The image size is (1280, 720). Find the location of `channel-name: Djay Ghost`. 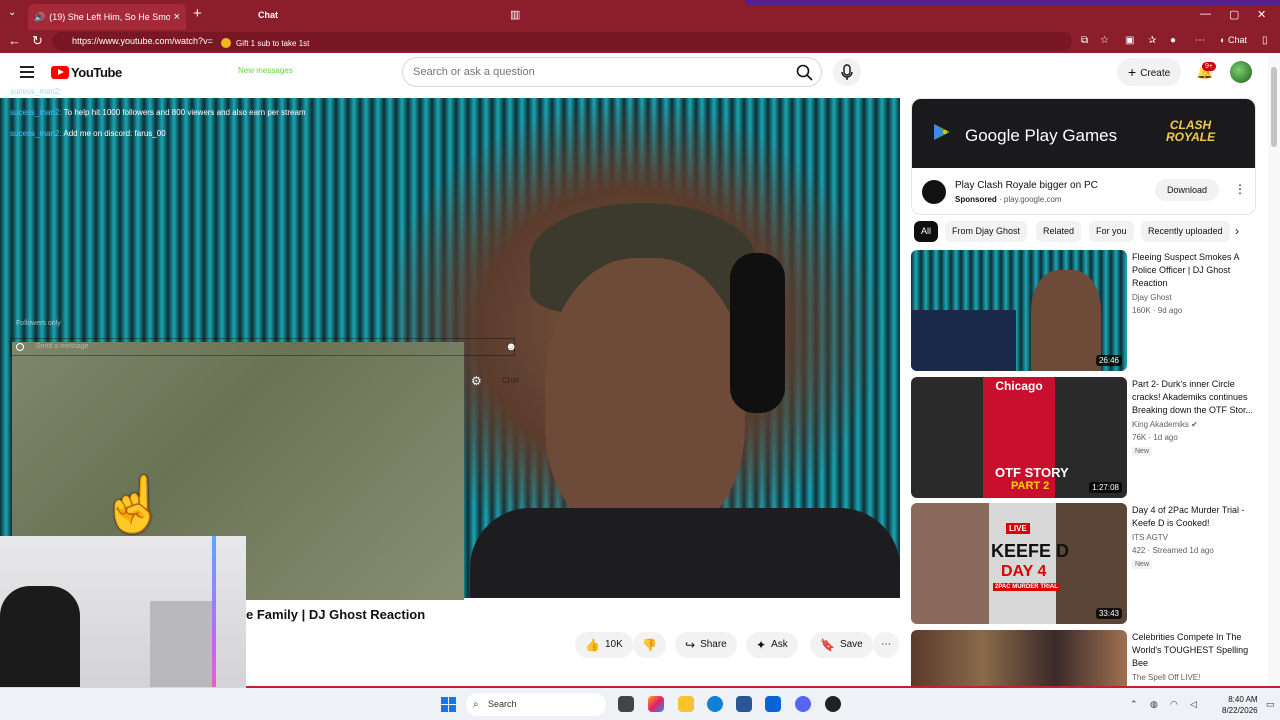

channel-name: Djay Ghost is located at coordinates (1152, 297).